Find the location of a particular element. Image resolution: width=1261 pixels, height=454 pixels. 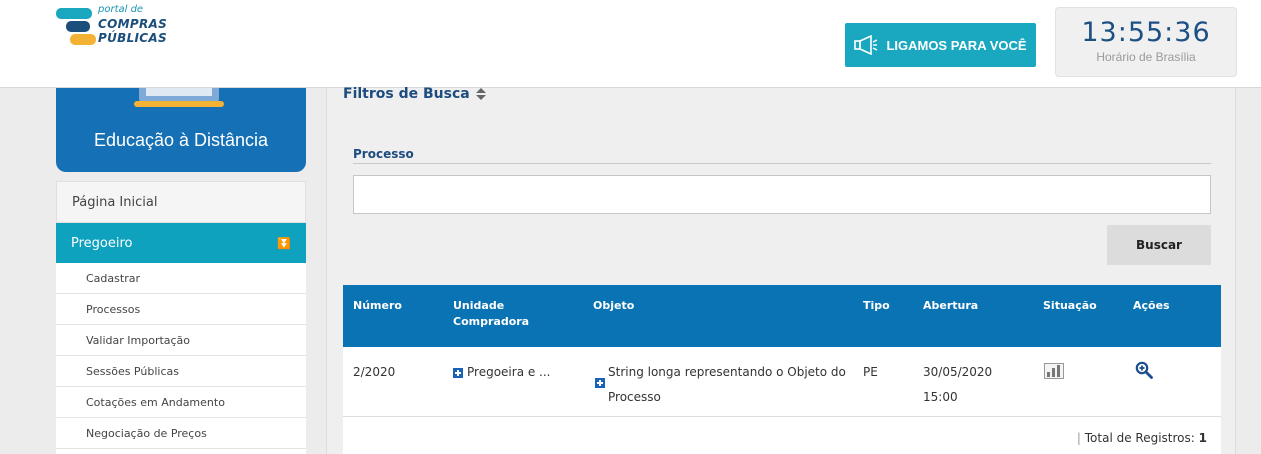

filters-toggle: Filtros de Busca is located at coordinates (414, 94).